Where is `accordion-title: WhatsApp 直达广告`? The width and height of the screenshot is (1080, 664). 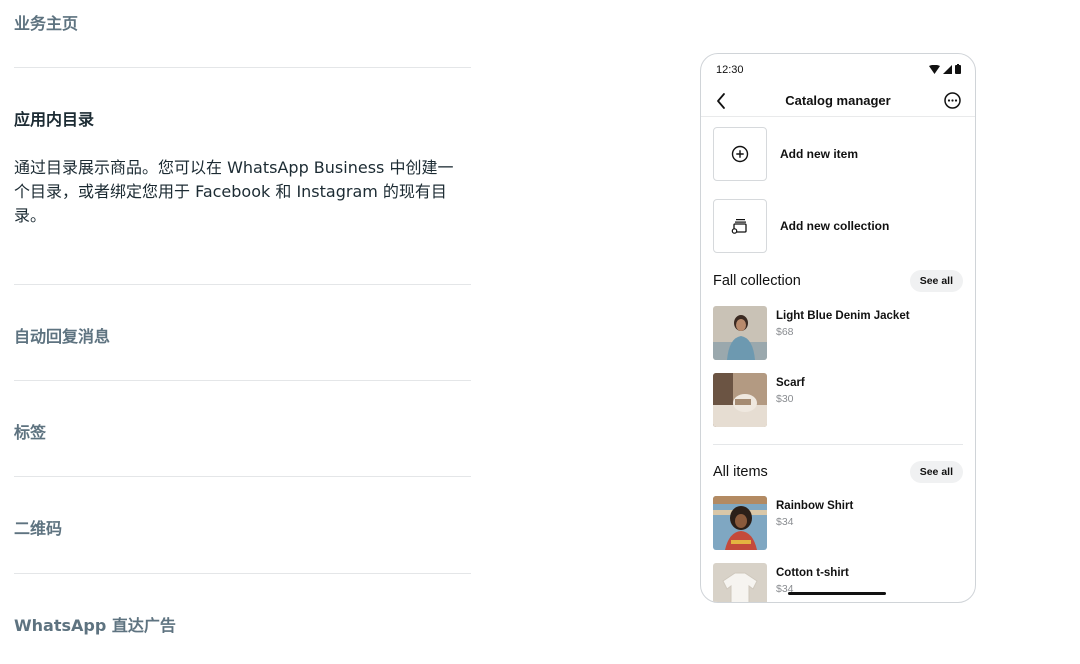
accordion-title: WhatsApp 直达广告 is located at coordinates (242, 605).